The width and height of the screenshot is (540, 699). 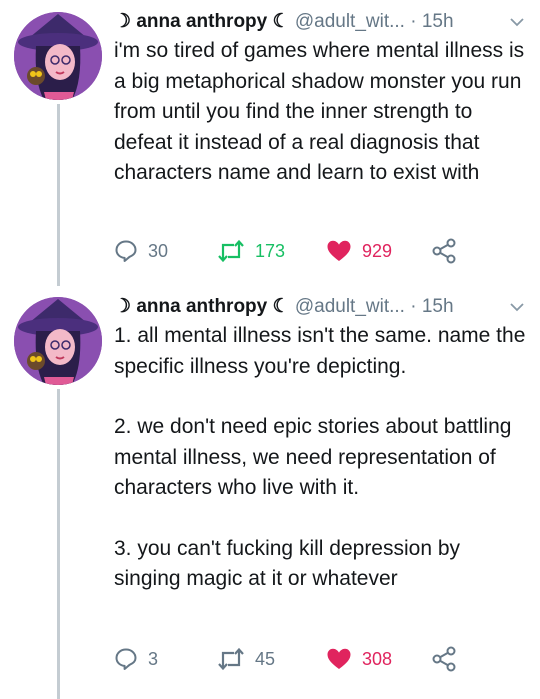 What do you see at coordinates (377, 658) in the screenshot?
I see `like-count: 308` at bounding box center [377, 658].